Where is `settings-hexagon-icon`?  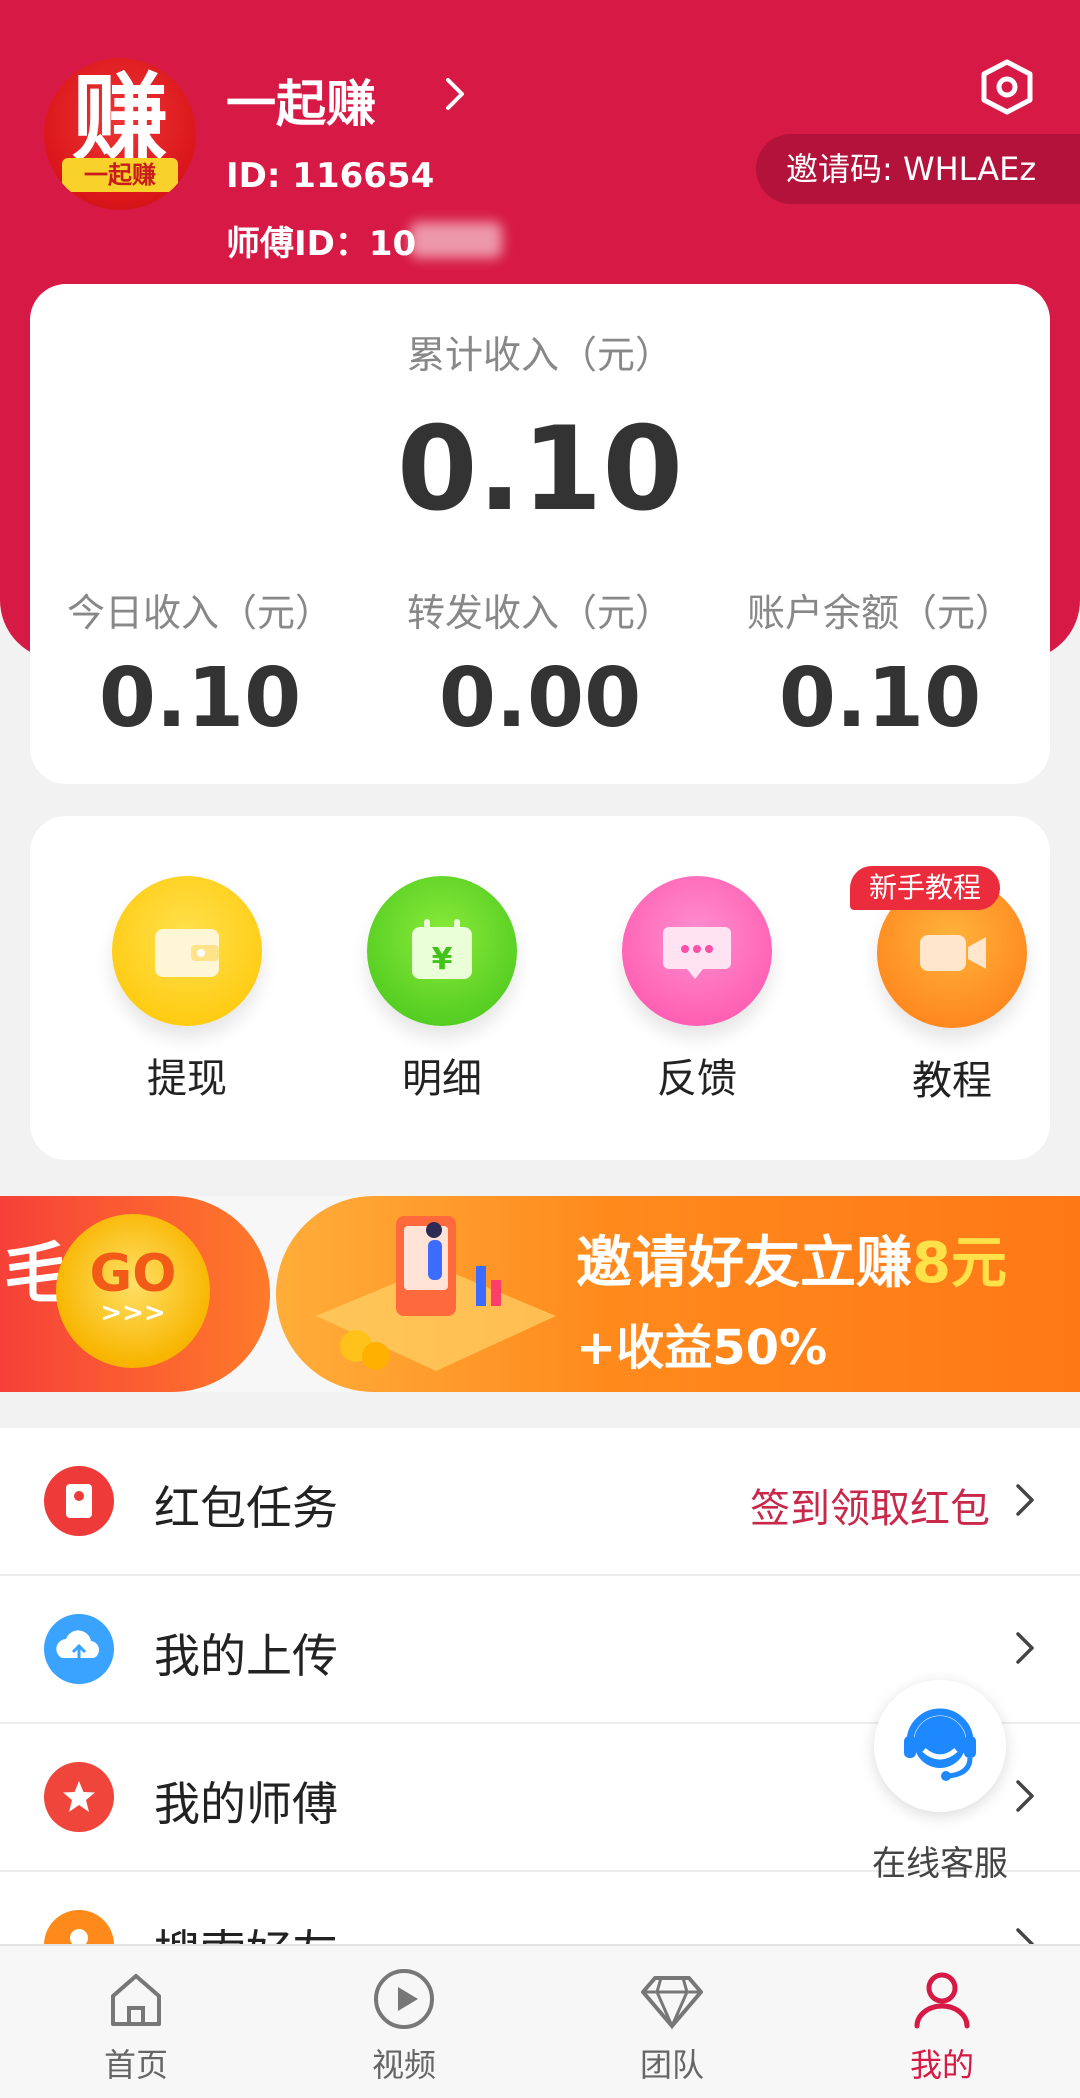
settings-hexagon-icon is located at coordinates (1007, 87).